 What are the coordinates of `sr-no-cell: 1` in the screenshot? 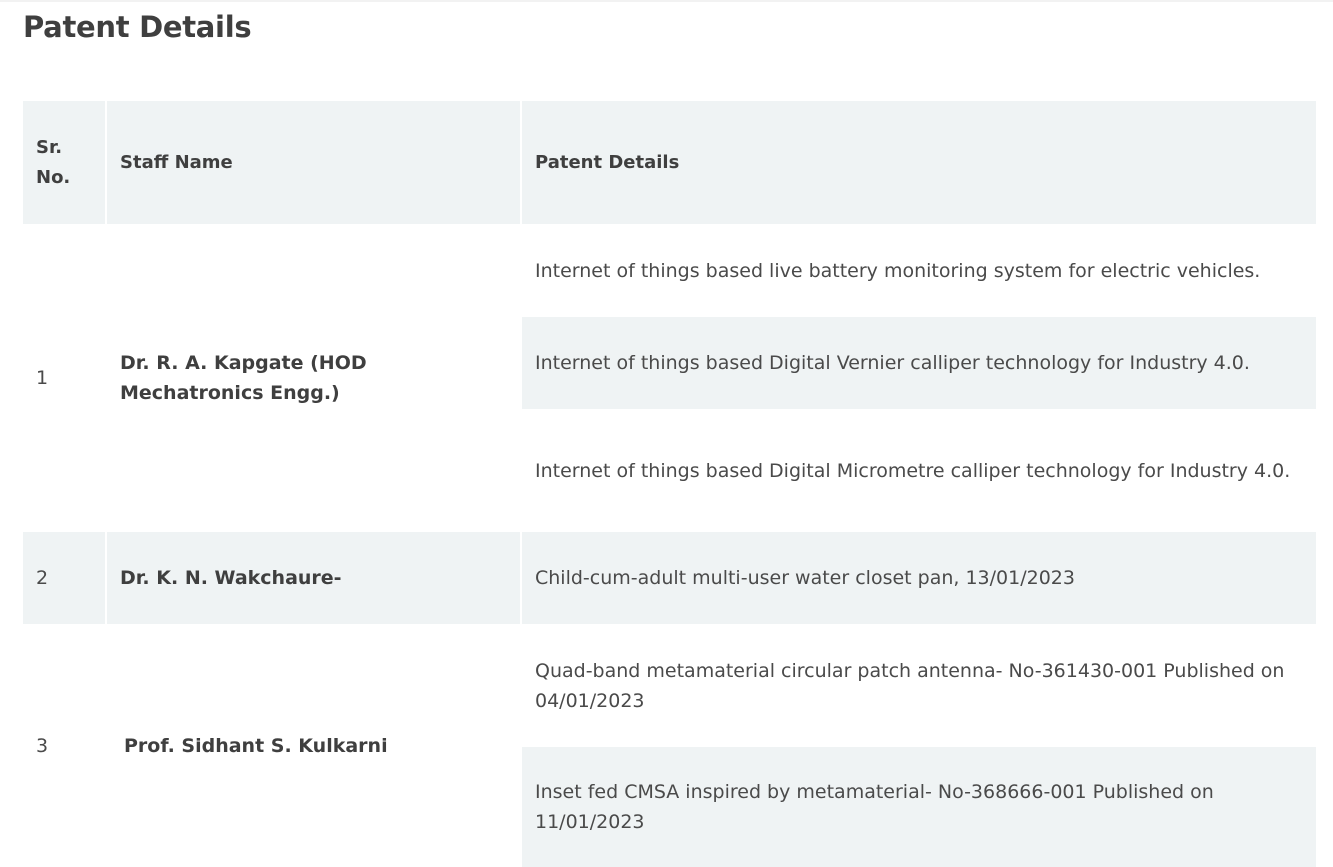 It's located at (65, 378).